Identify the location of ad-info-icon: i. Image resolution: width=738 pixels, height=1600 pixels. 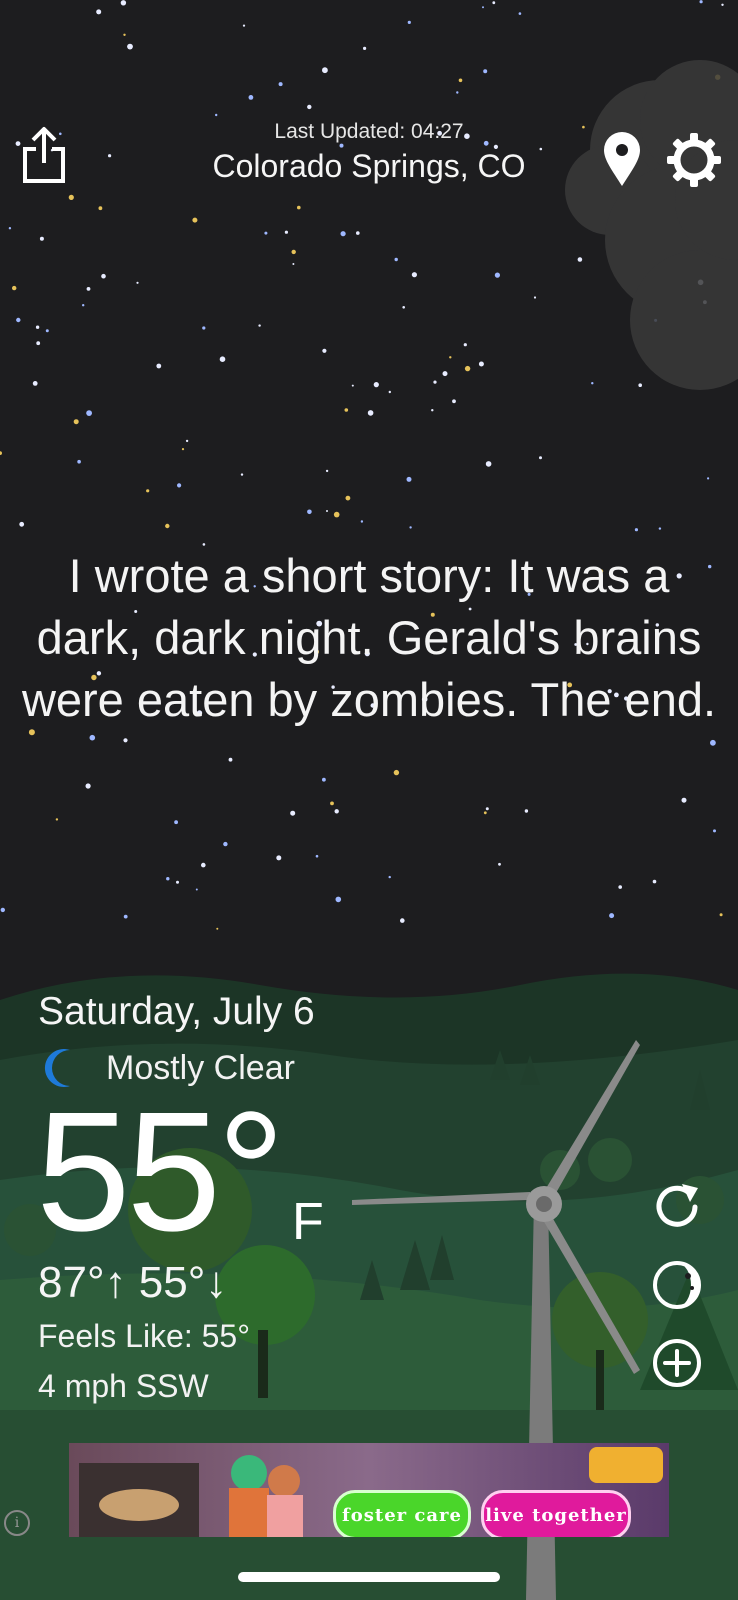
(17, 1523).